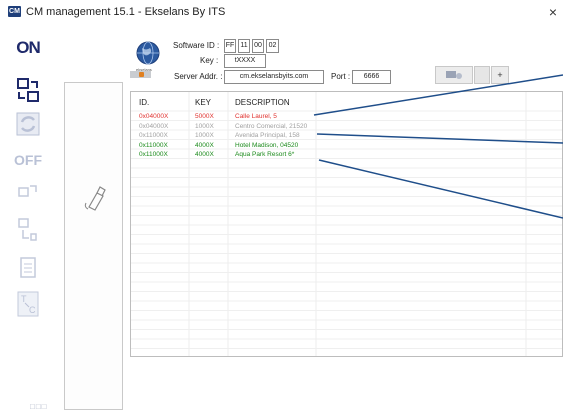 This screenshot has height=420, width=563. I want to click on server-label: Server Addr. :, so click(198, 76).